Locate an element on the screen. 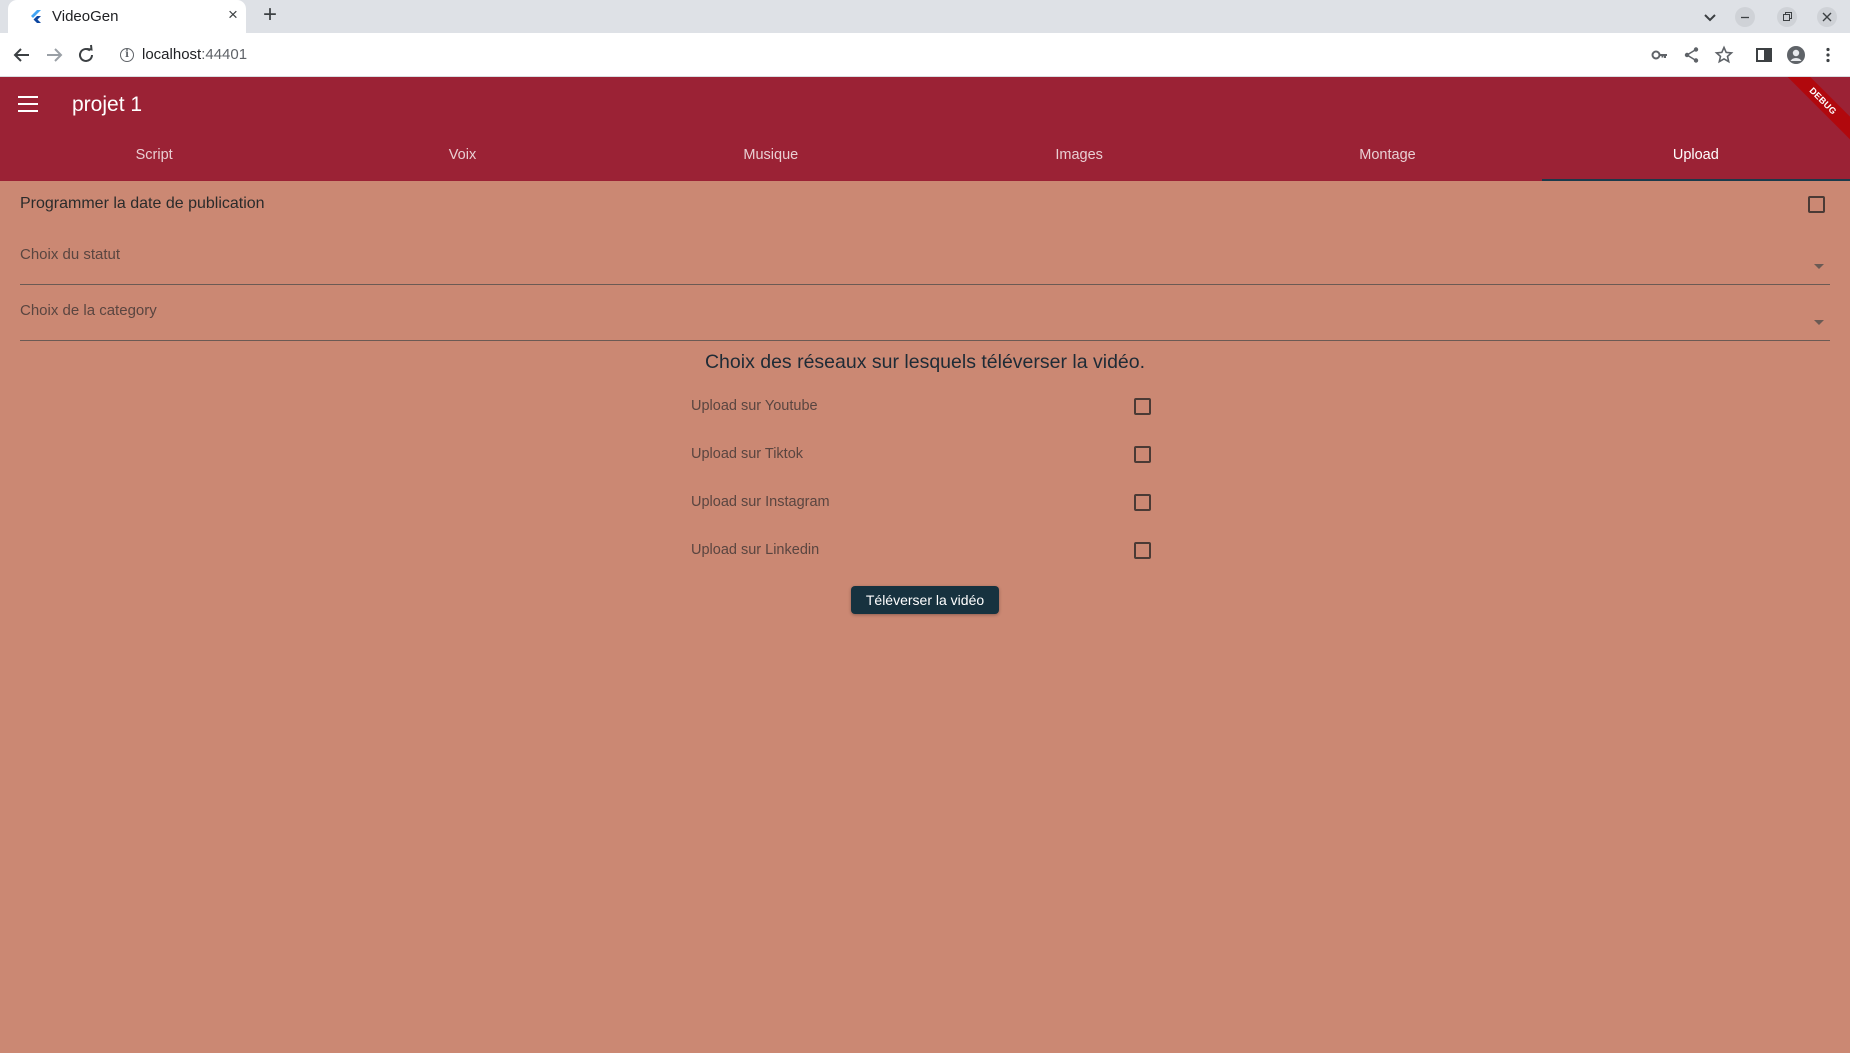  close-window-button is located at coordinates (1827, 17).